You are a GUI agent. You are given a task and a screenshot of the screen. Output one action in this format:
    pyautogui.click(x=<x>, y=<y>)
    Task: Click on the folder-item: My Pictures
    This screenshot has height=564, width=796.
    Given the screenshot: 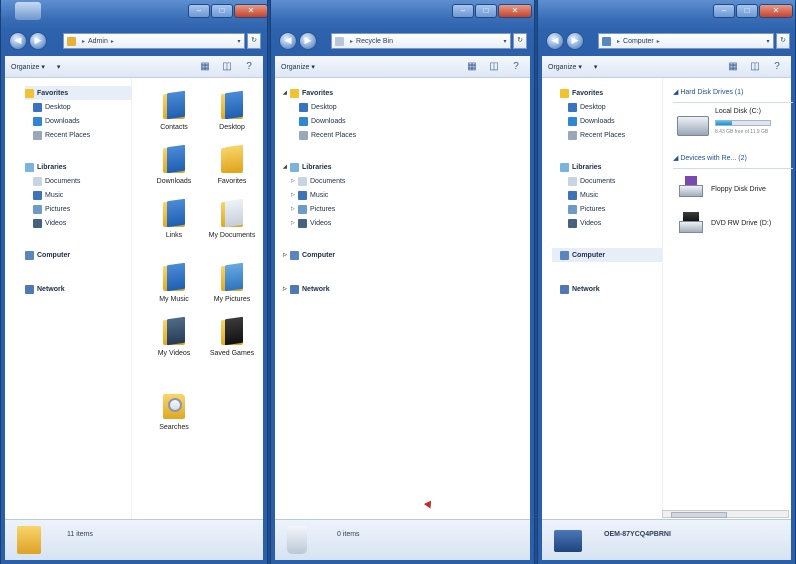 What is the action you would take?
    pyautogui.click(x=232, y=283)
    